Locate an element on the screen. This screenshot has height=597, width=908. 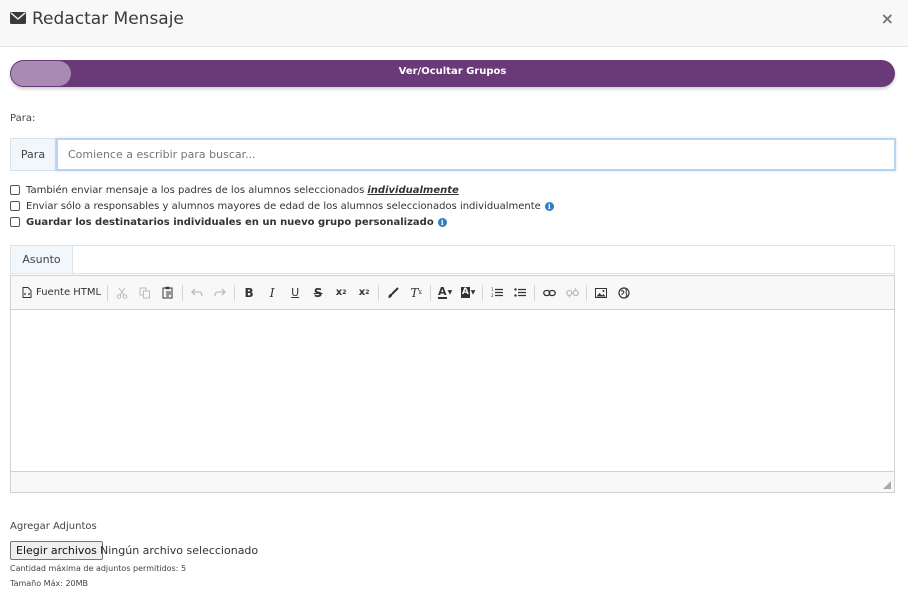
source-icon is located at coordinates (27, 292).